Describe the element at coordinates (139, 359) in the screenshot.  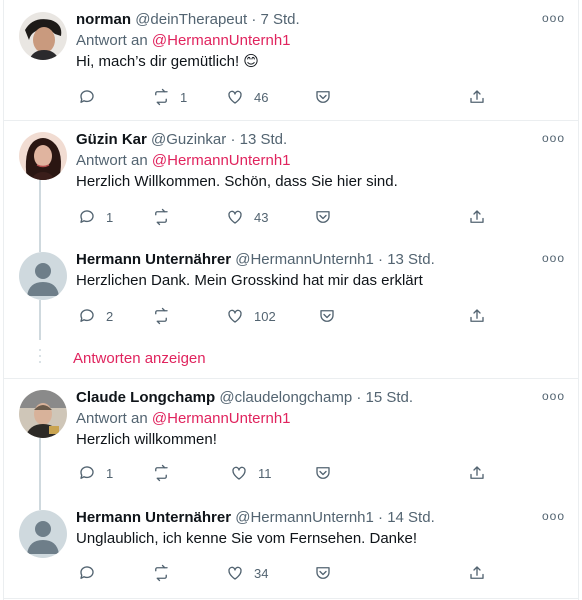
I see `show-replies-link: Antworten anzeigen` at that location.